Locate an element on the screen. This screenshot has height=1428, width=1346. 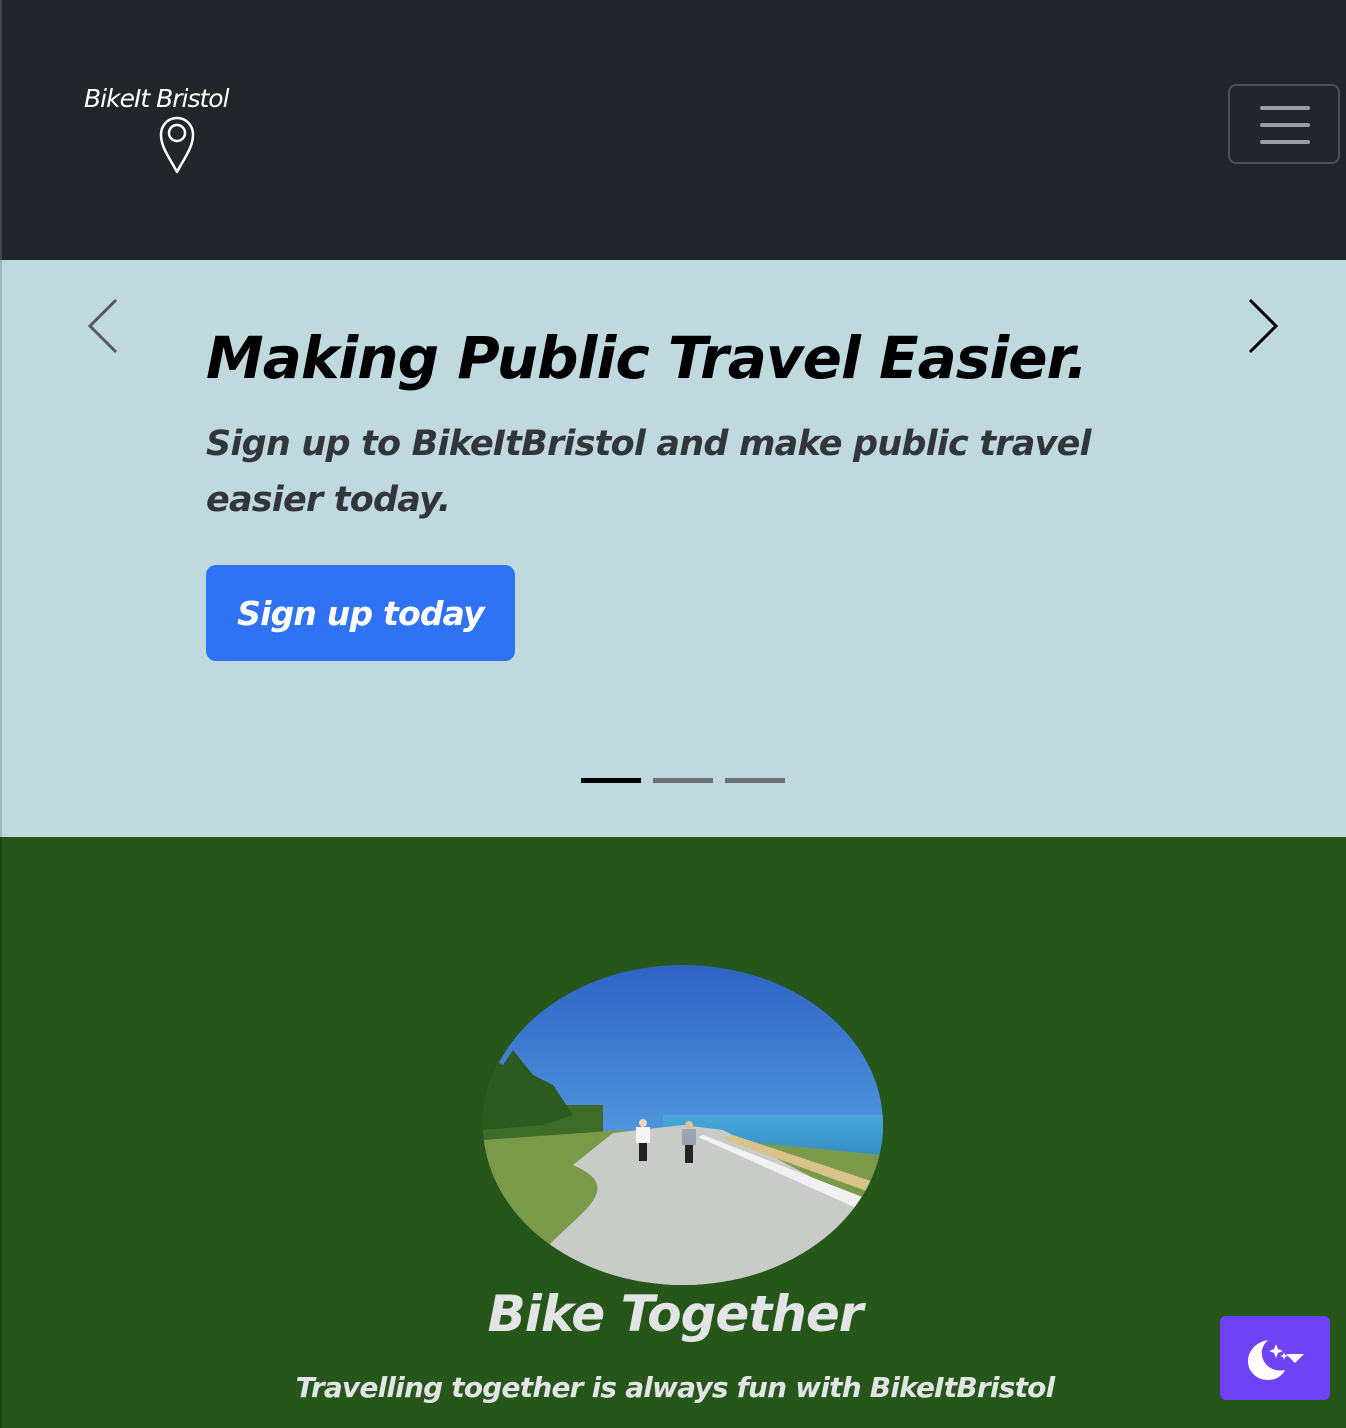
theme-toggle-button is located at coordinates (1275, 1358).